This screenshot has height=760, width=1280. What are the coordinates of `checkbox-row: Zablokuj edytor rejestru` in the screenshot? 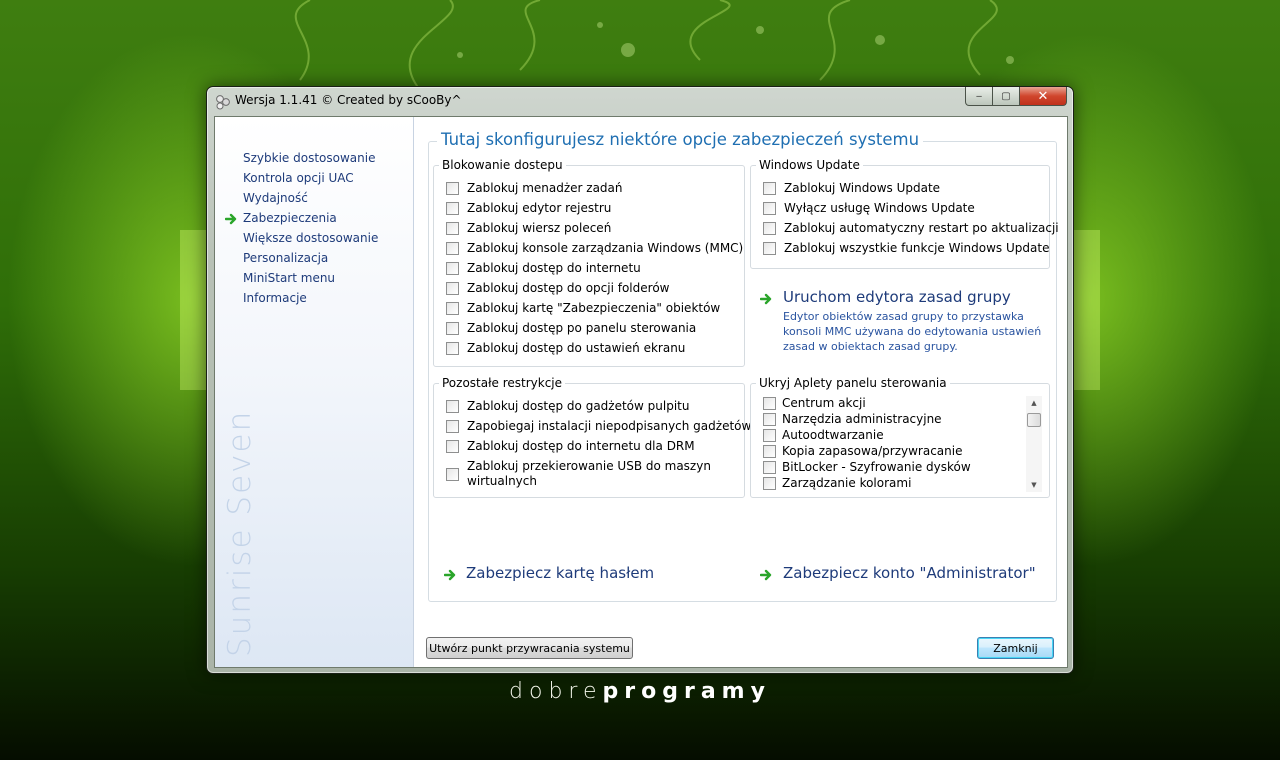 It's located at (528, 208).